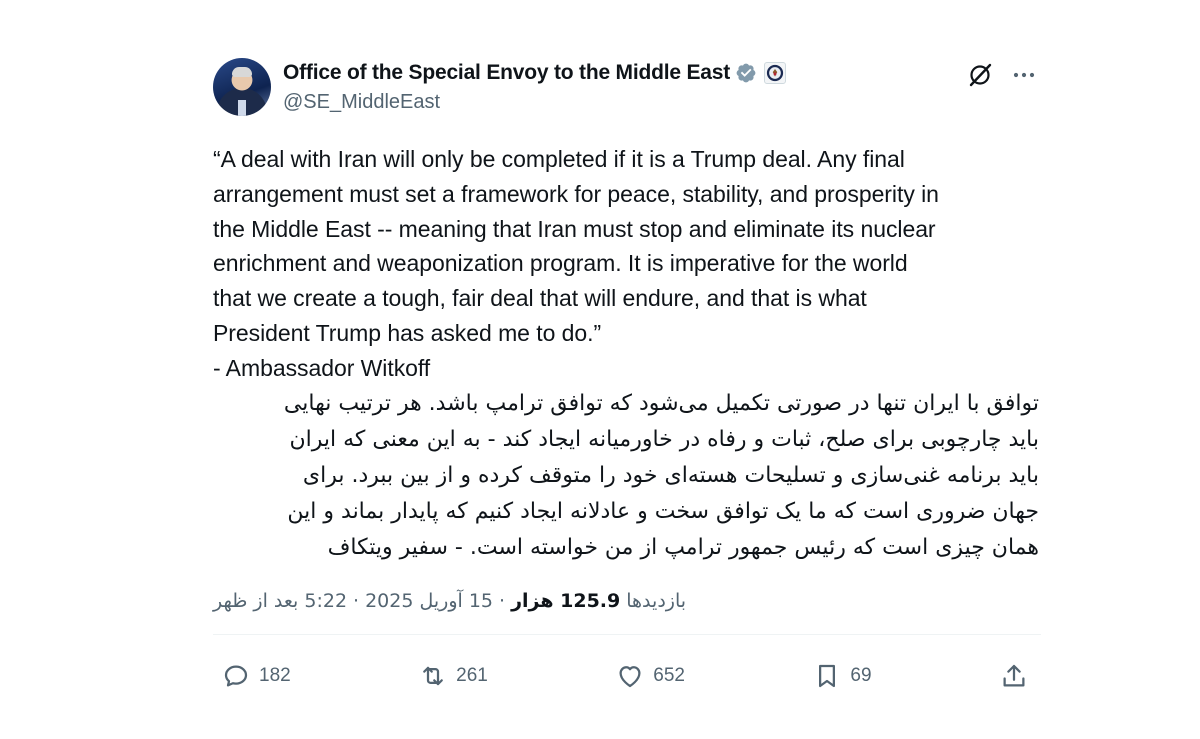 The width and height of the screenshot is (1200, 739). What do you see at coordinates (650, 676) in the screenshot?
I see `like-button: 652` at bounding box center [650, 676].